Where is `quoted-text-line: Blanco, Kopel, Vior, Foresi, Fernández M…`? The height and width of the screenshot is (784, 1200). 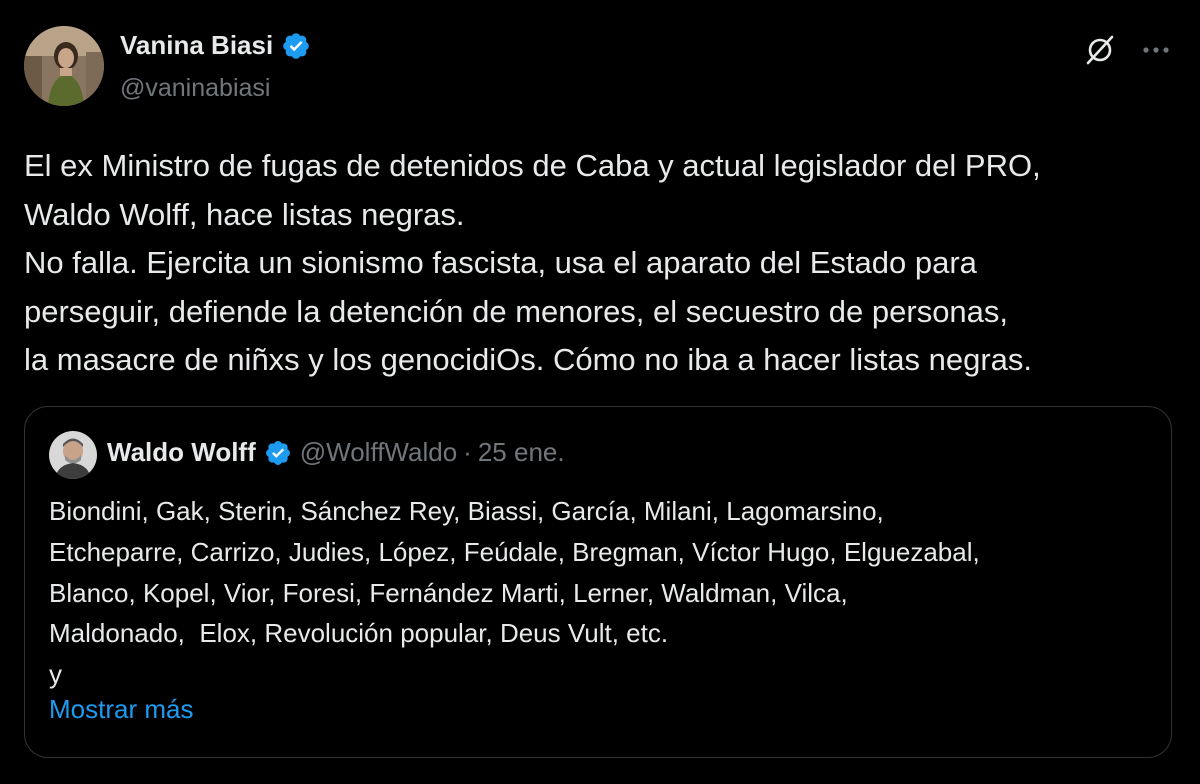
quoted-text-line: Blanco, Kopel, Vior, Foresi, Fernández M… is located at coordinates (448, 592).